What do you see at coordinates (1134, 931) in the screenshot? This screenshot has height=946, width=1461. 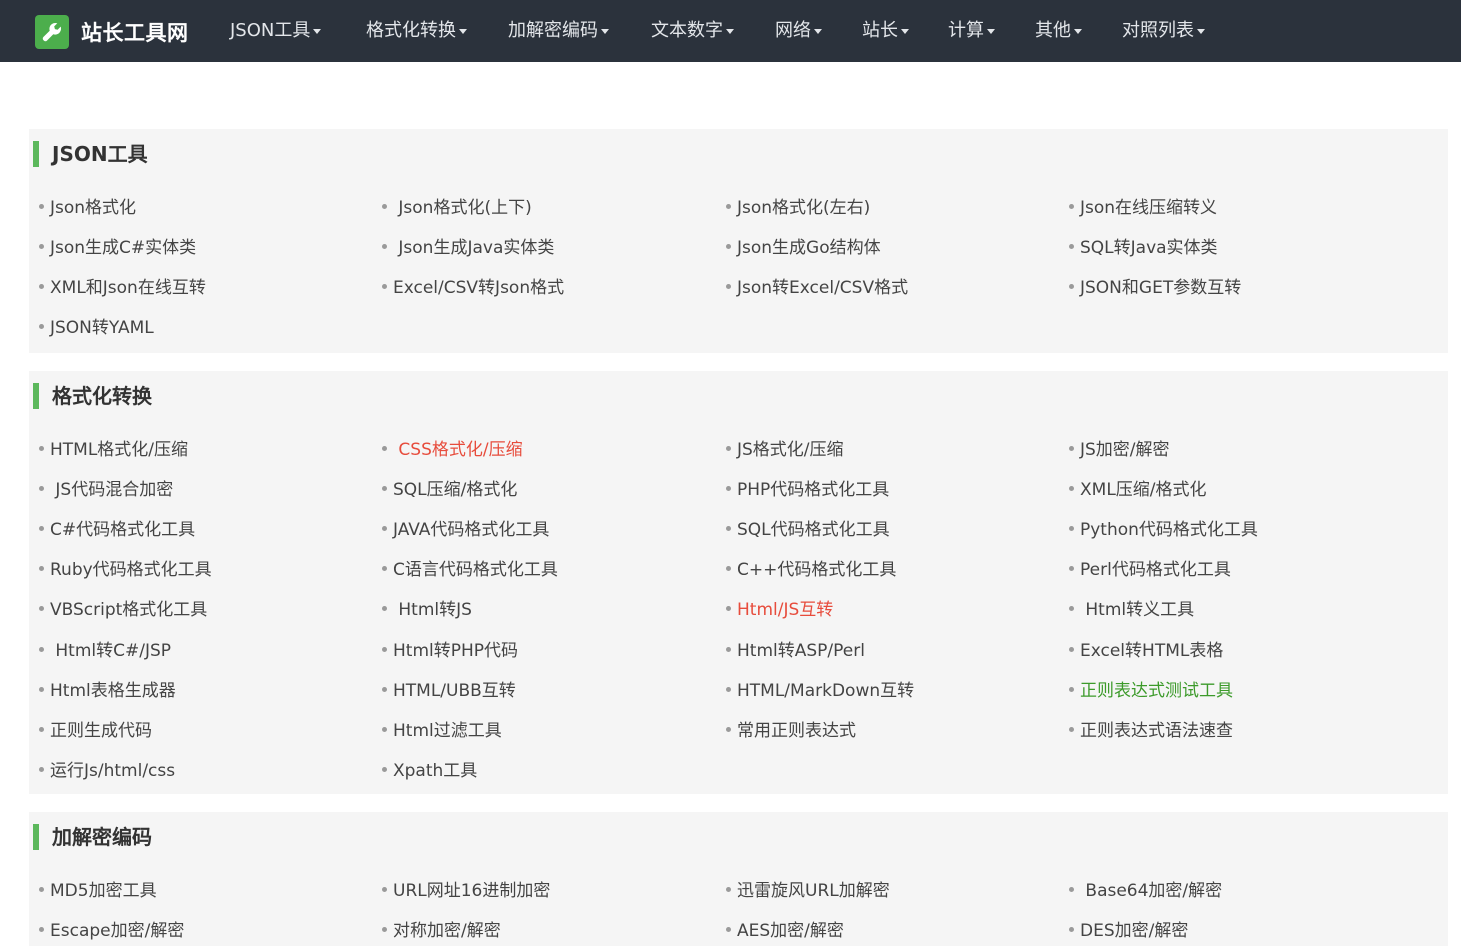 I see `tool-link-label: DES加密/解密` at bounding box center [1134, 931].